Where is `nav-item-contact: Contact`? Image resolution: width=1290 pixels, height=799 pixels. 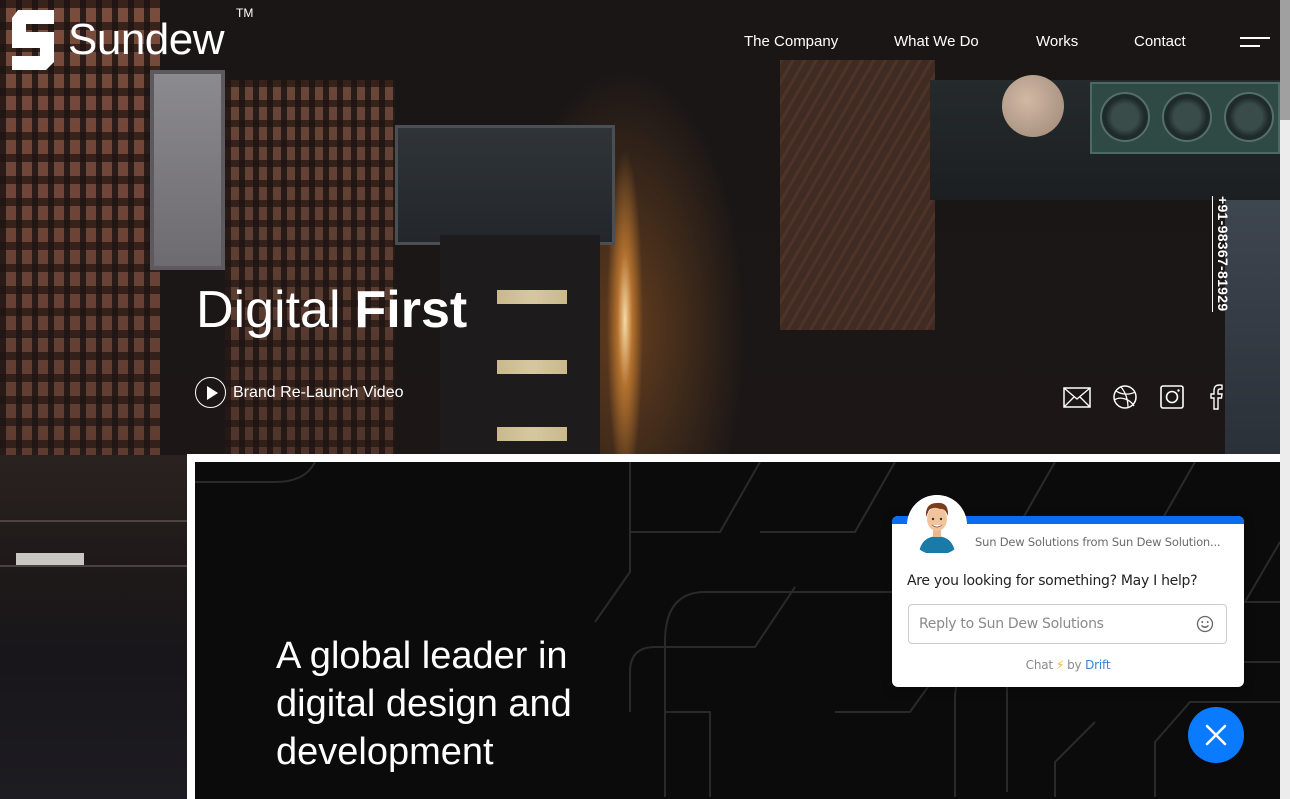 nav-item-contact: Contact is located at coordinates (1160, 41).